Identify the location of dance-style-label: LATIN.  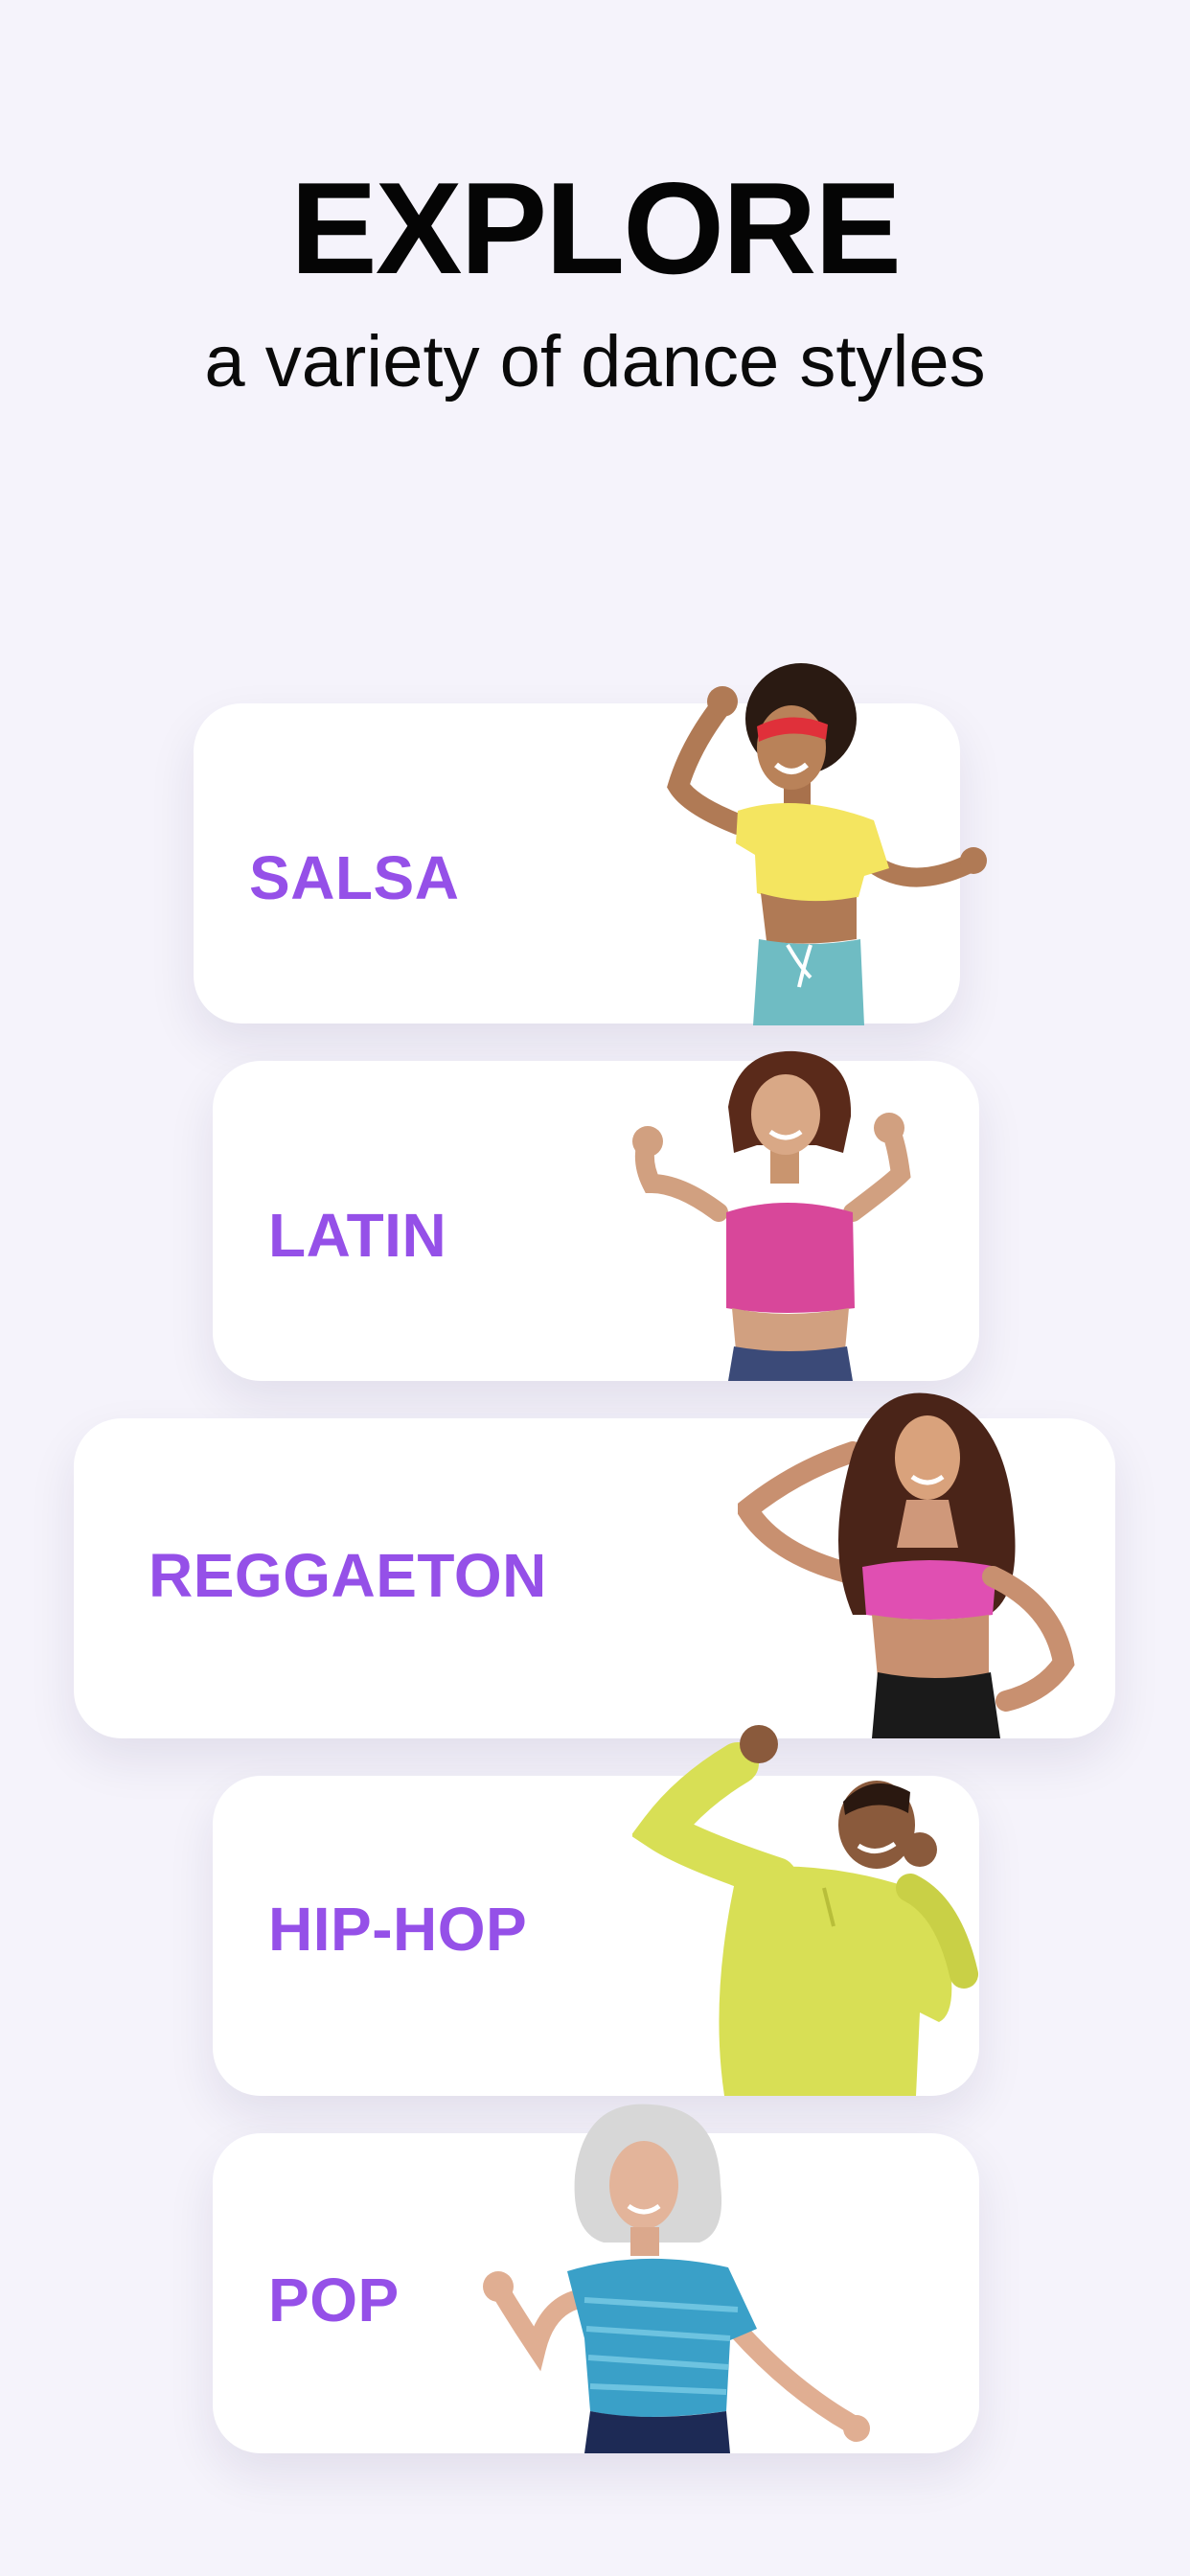
(358, 1235).